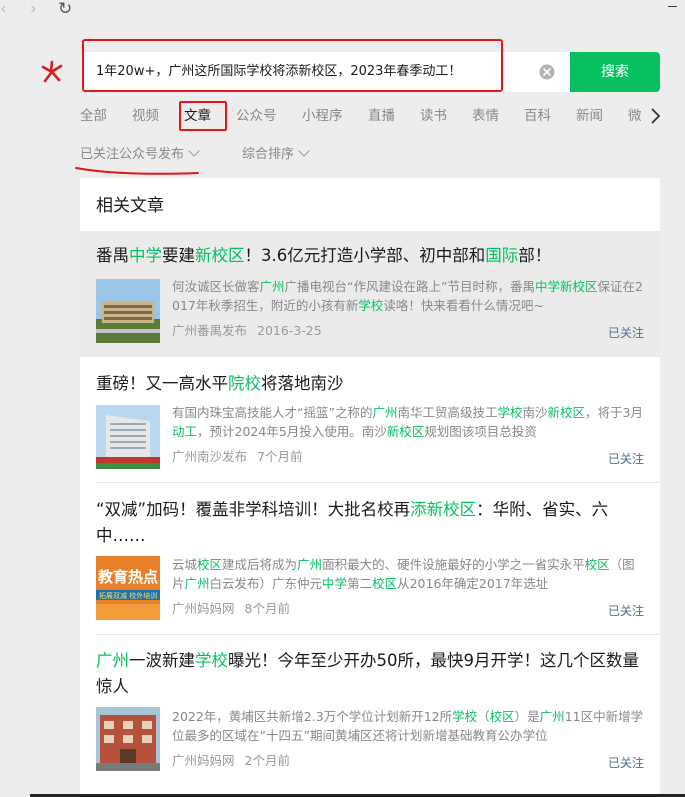 This screenshot has width=685, height=797. Describe the element at coordinates (3, 9) in the screenshot. I see `back-icon: ‹` at that location.